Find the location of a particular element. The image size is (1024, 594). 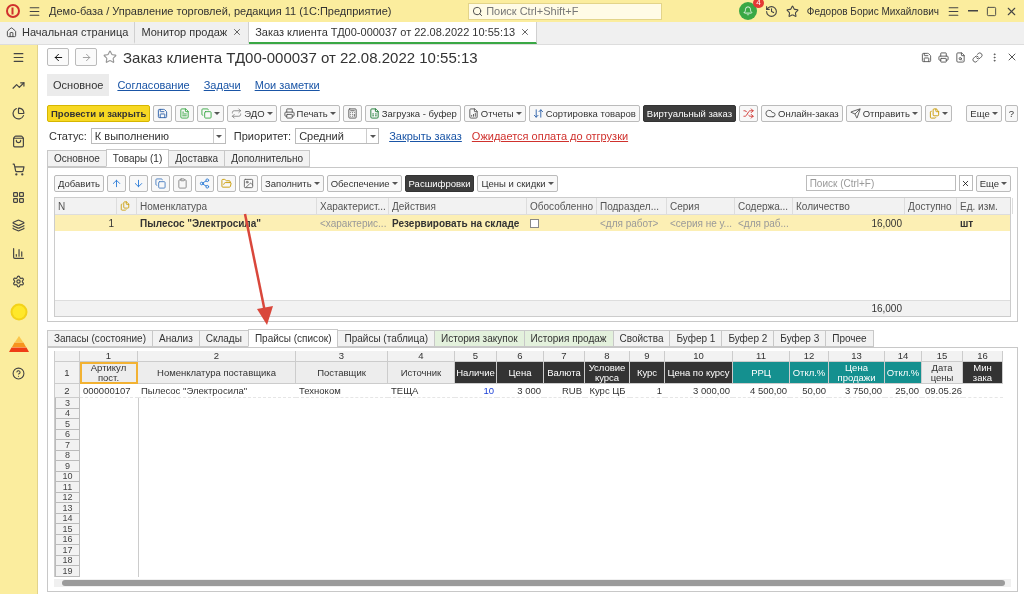

bag-icon is located at coordinates (18, 141).